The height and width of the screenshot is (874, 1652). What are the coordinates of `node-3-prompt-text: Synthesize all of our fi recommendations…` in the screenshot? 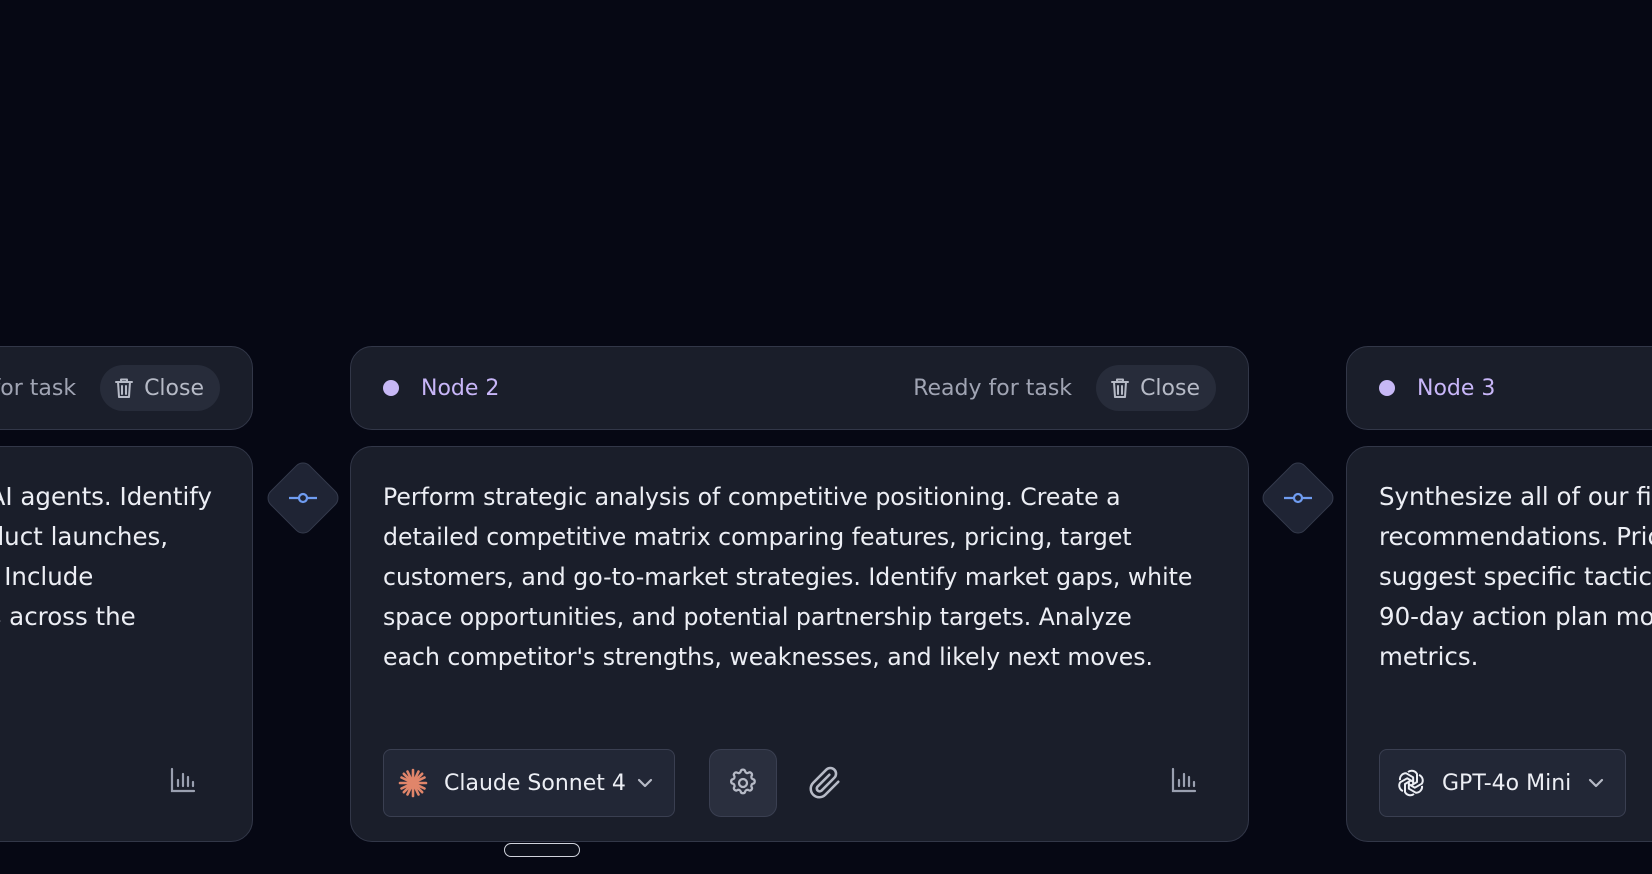 It's located at (1515, 577).